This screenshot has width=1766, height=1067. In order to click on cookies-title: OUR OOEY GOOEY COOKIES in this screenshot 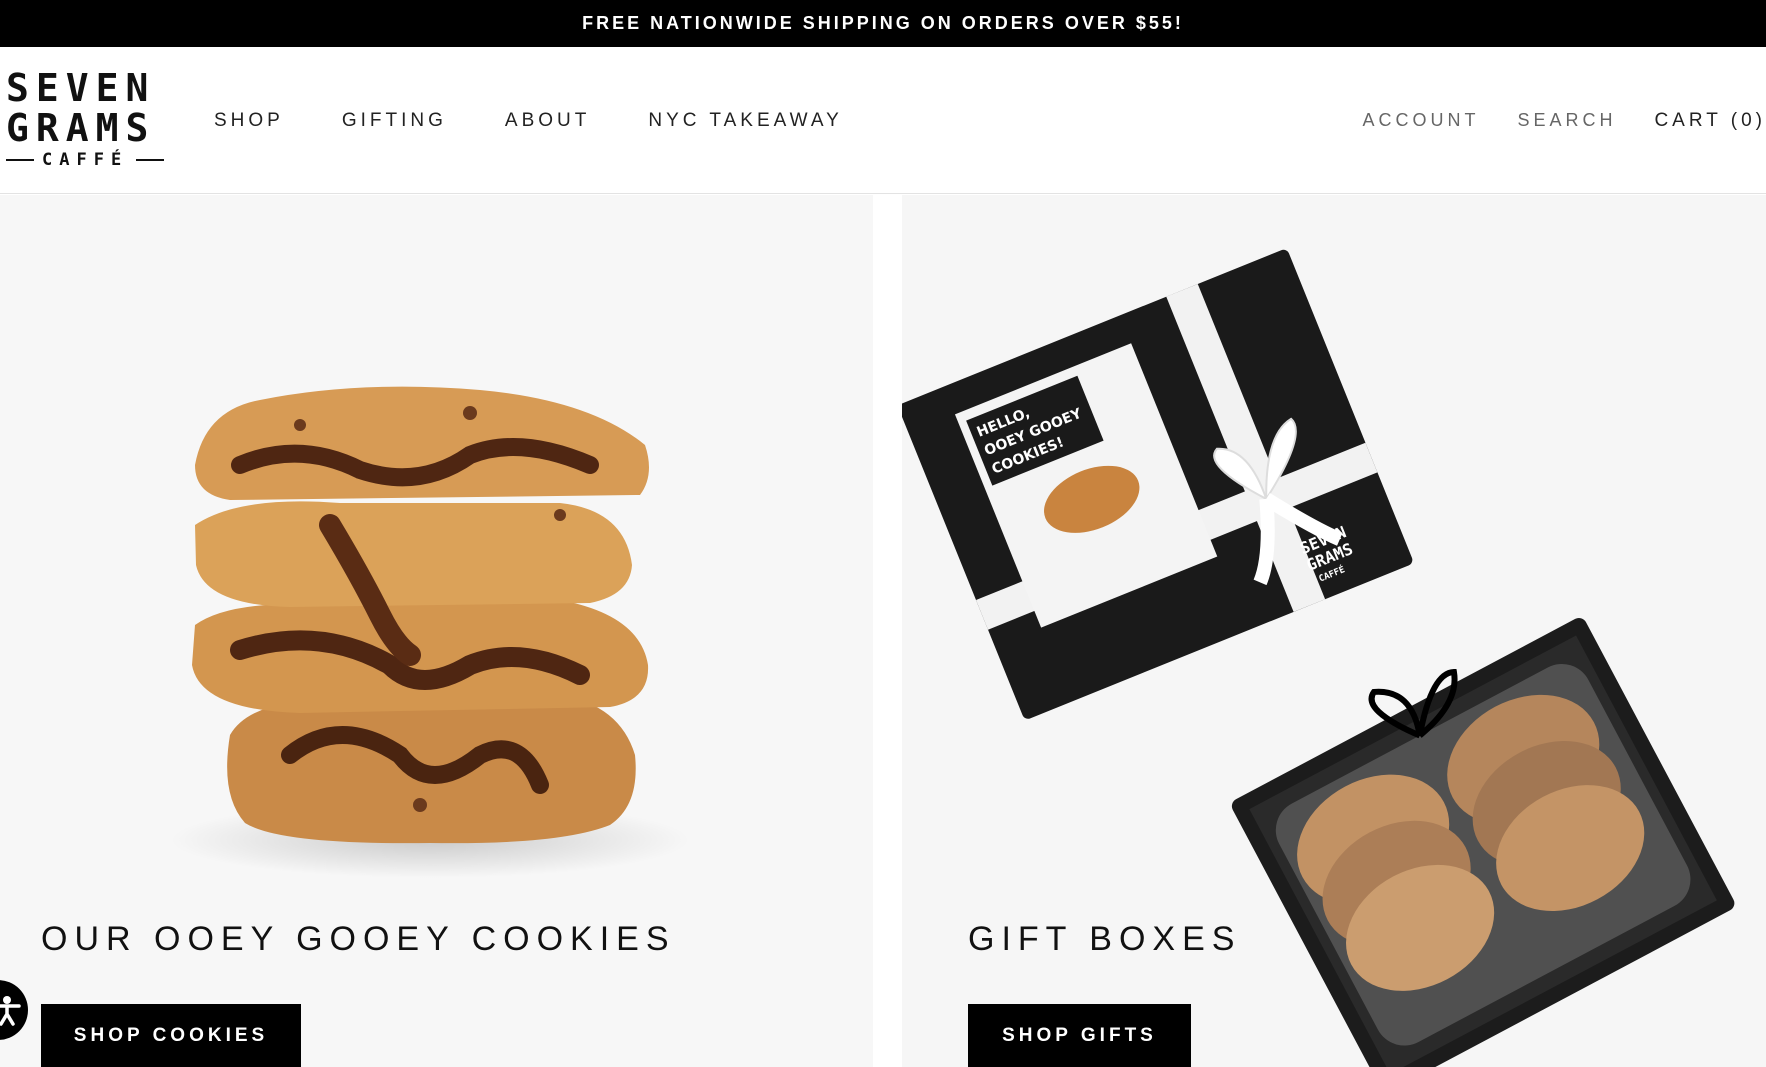, I will do `click(358, 939)`.